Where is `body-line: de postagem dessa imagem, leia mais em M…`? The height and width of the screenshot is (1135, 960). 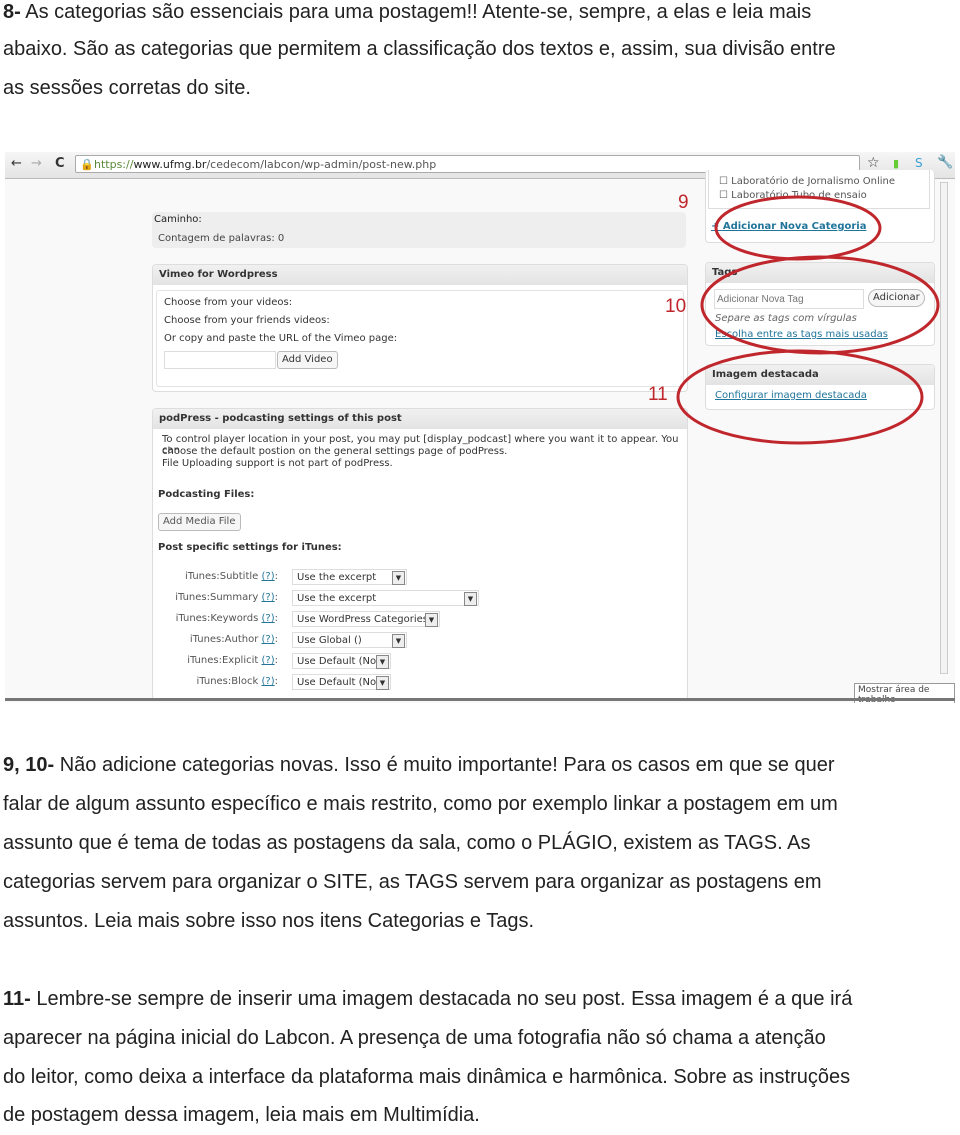 body-line: de postagem dessa imagem, leia mais em M… is located at coordinates (241, 1115).